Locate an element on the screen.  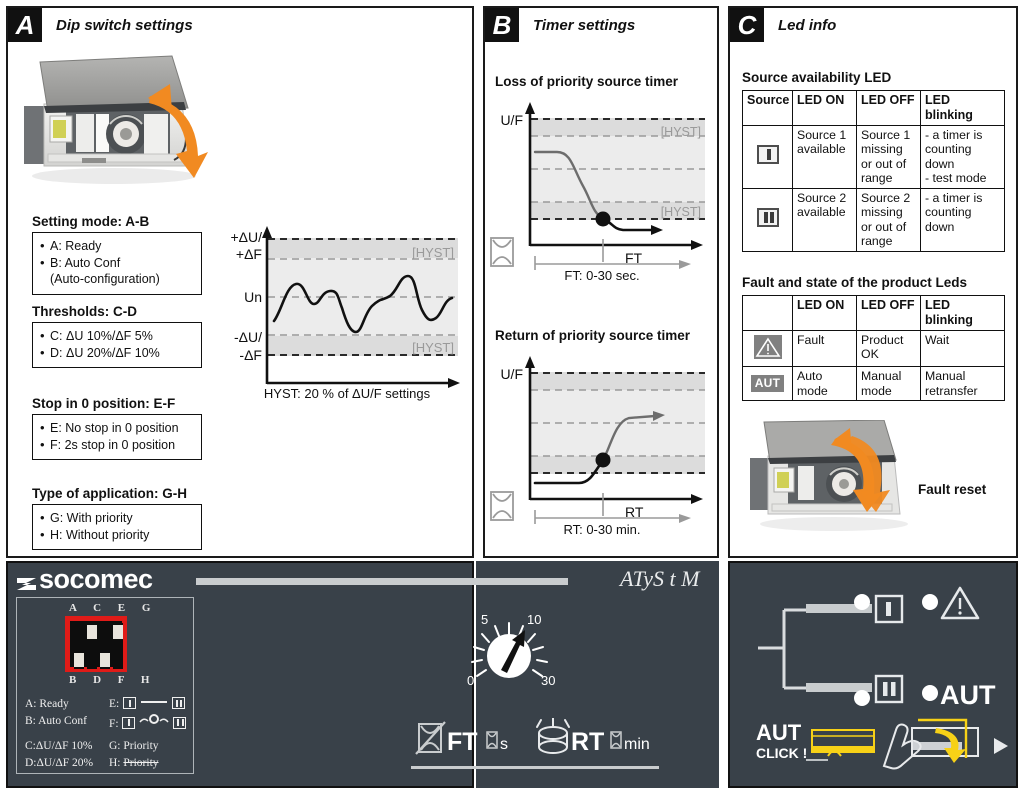
source-2-icon-cell is located at coordinates (767, 219).